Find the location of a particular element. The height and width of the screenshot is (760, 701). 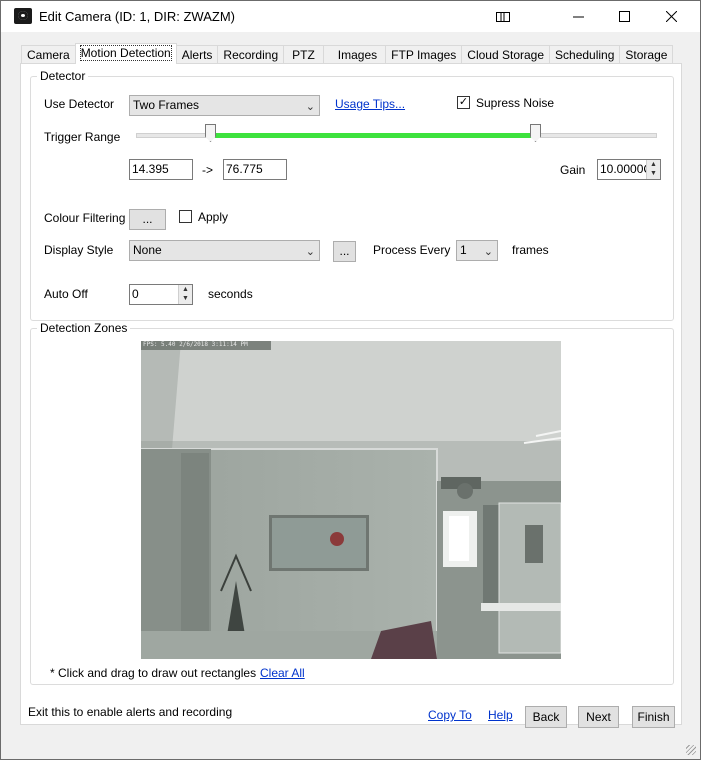

layout-toggle-button is located at coordinates (503, 16).